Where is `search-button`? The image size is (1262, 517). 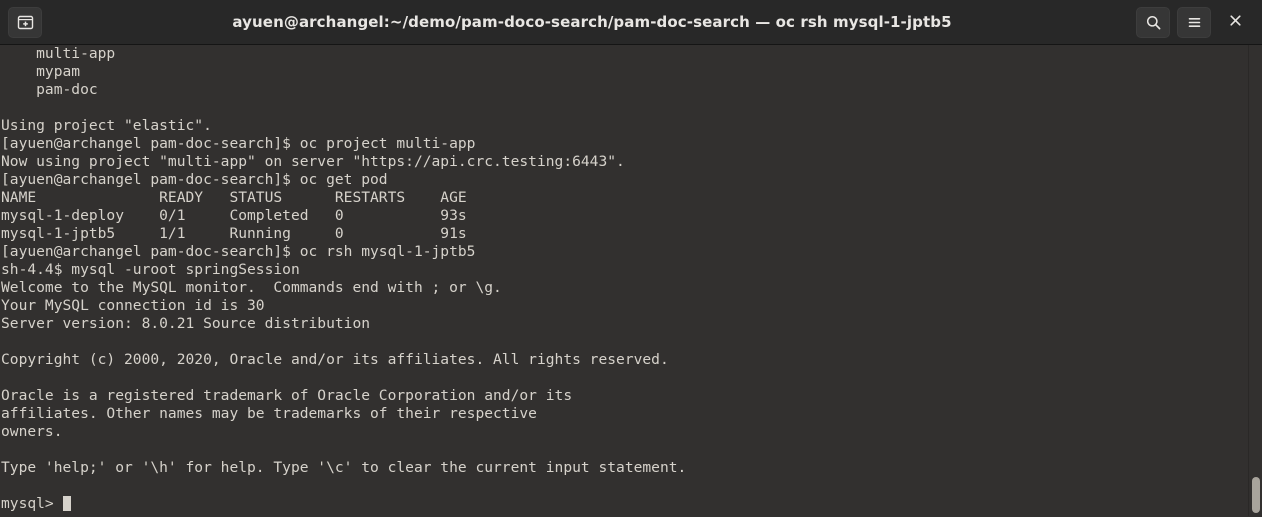 search-button is located at coordinates (1153, 22).